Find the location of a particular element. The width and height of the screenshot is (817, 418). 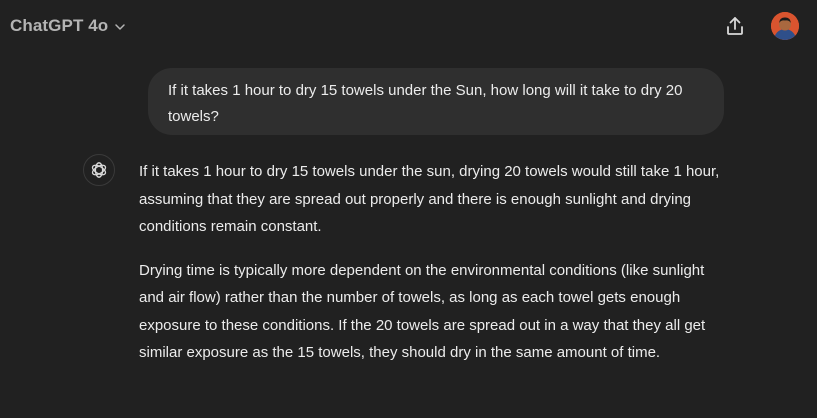

openai-logo-icon is located at coordinates (99, 170).